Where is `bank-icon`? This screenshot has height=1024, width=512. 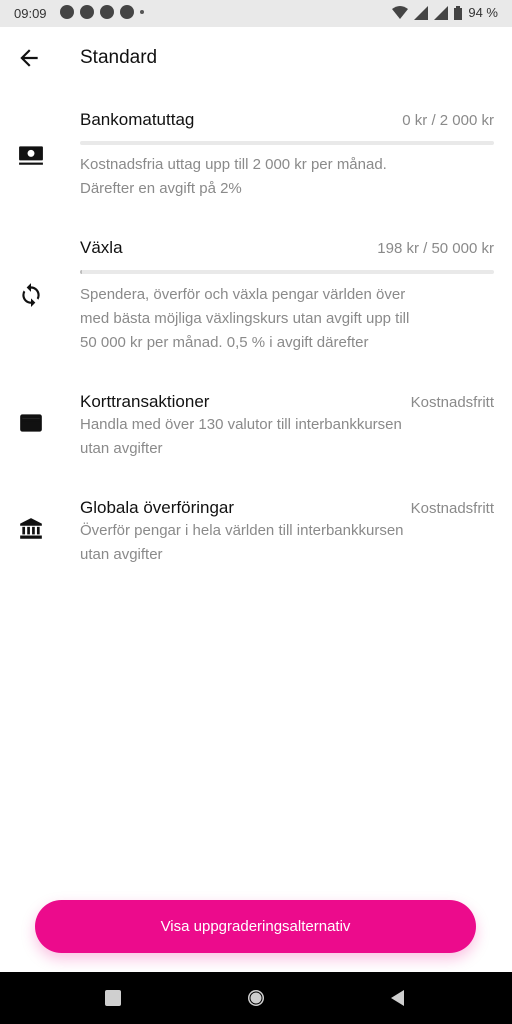
bank-icon is located at coordinates (31, 528).